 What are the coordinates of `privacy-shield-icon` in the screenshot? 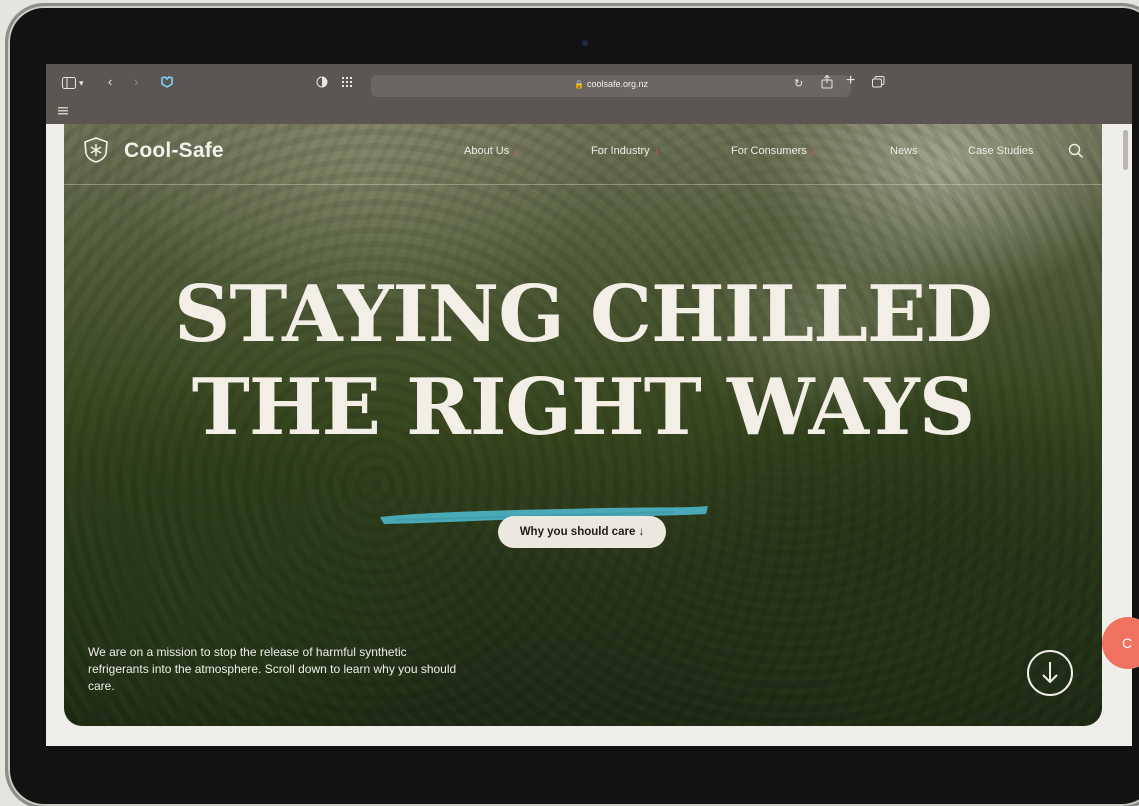 It's located at (322, 83).